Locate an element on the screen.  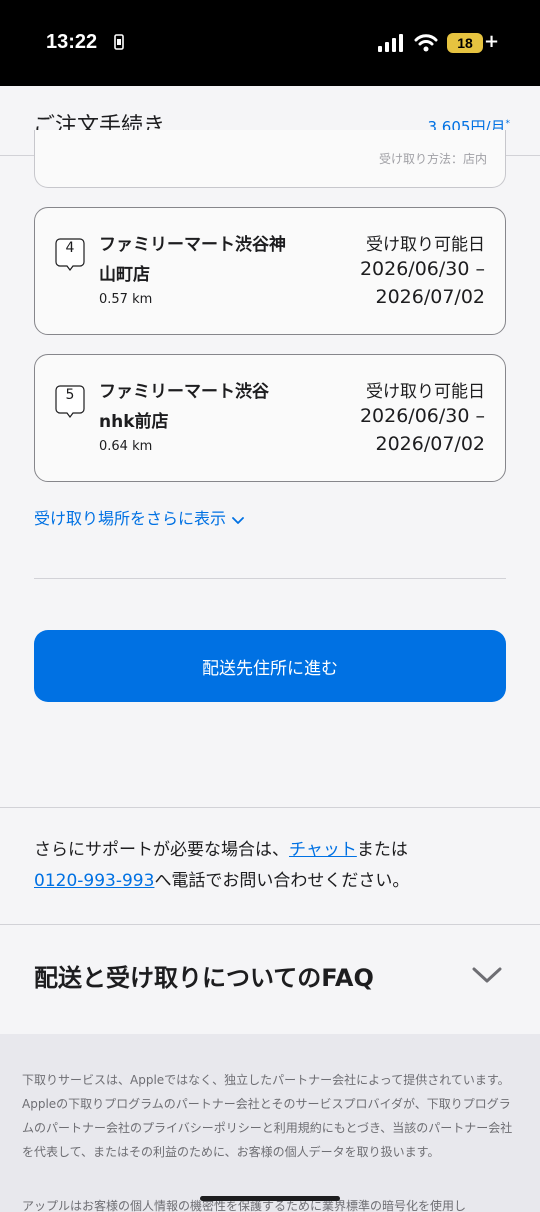
status-time: 13:22 is located at coordinates (72, 42).